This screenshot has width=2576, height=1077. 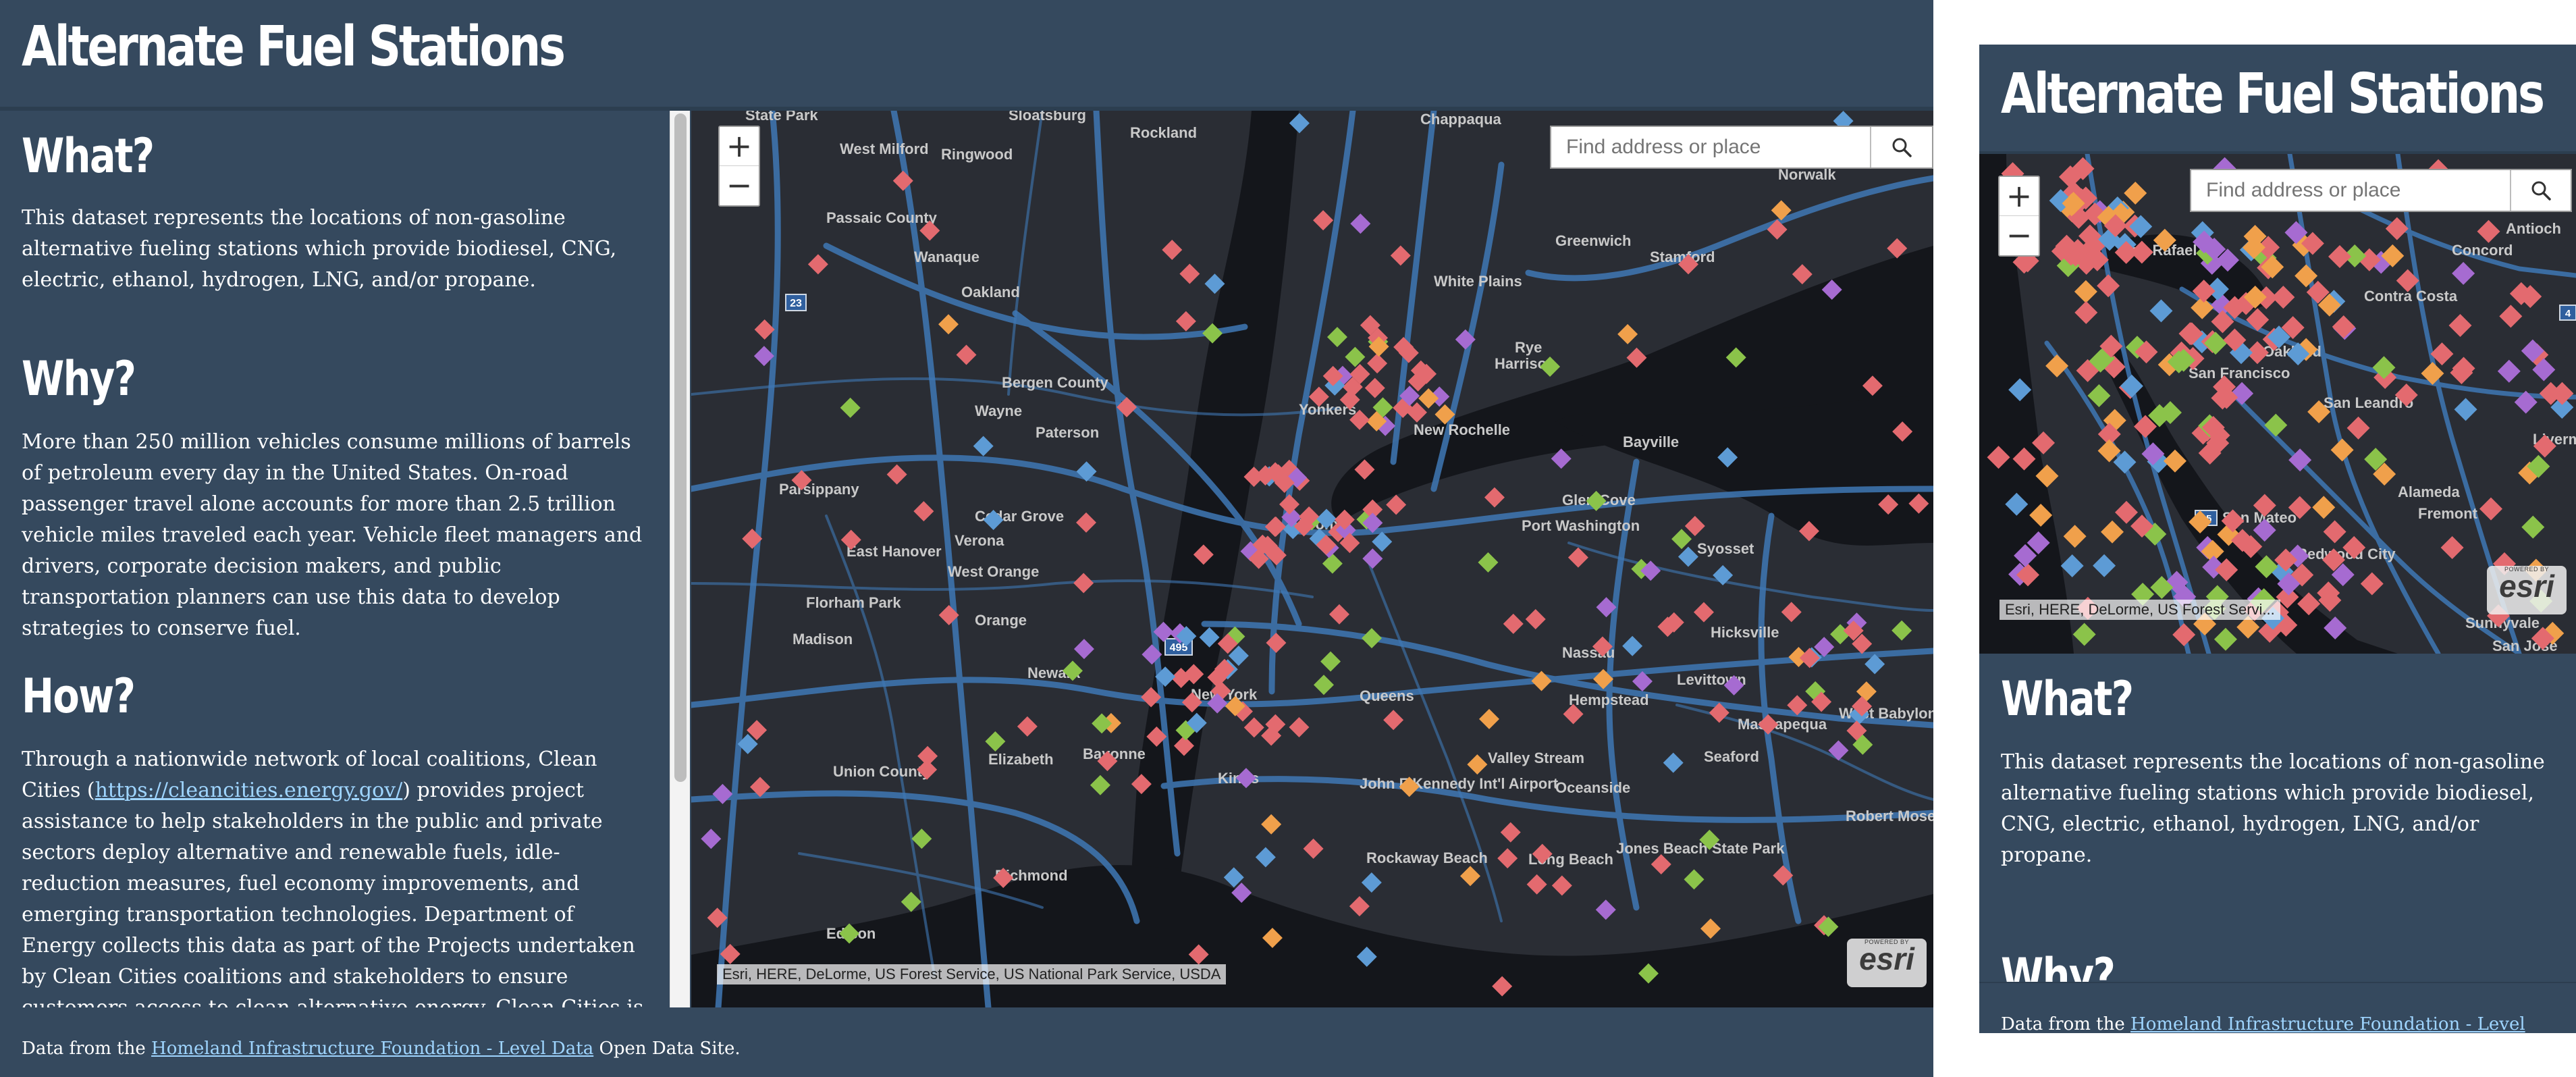 I want to click on shield-4: 4, so click(x=2568, y=313).